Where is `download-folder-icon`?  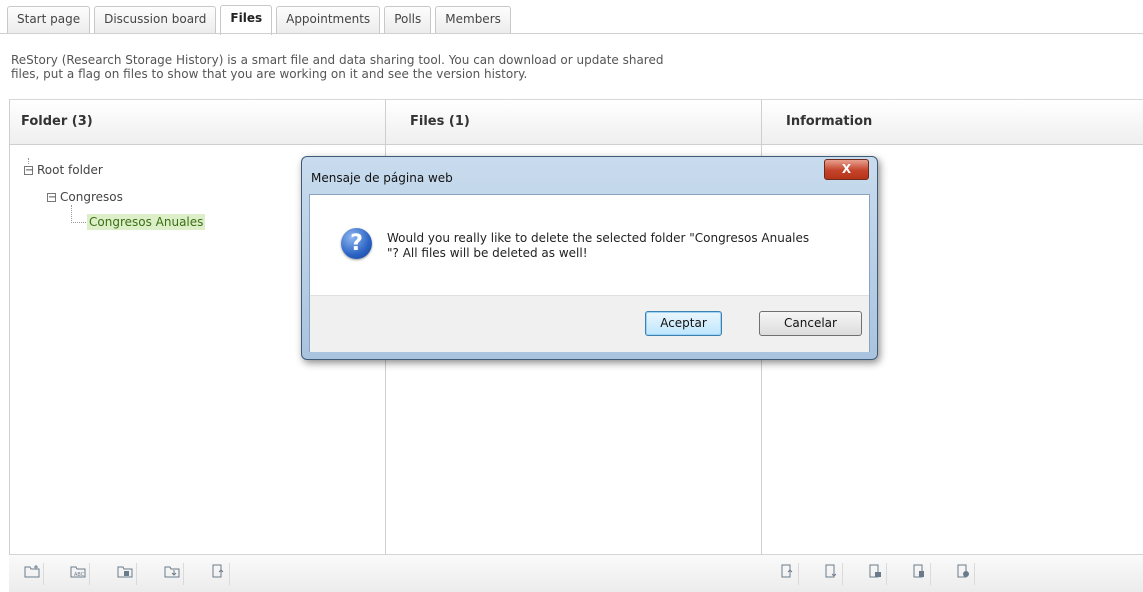 download-folder-icon is located at coordinates (172, 574).